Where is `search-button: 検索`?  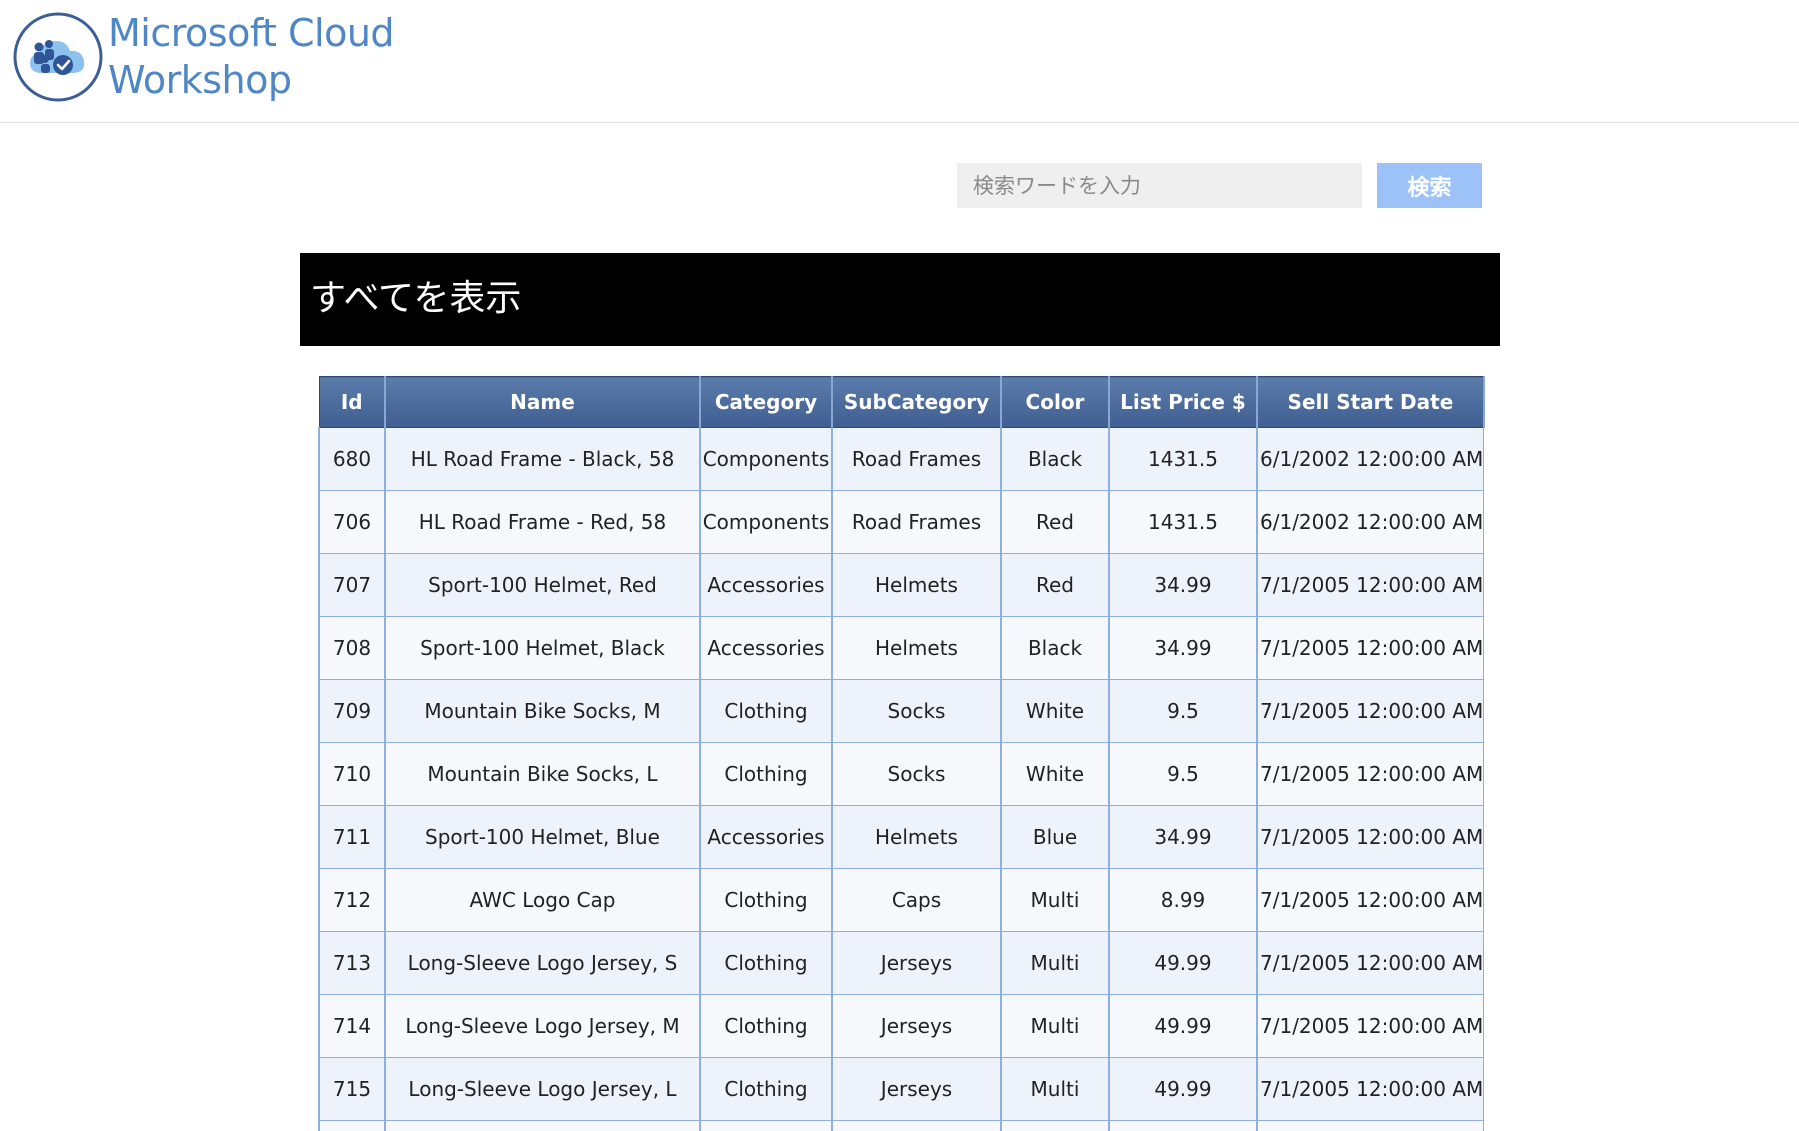 search-button: 検索 is located at coordinates (1429, 185).